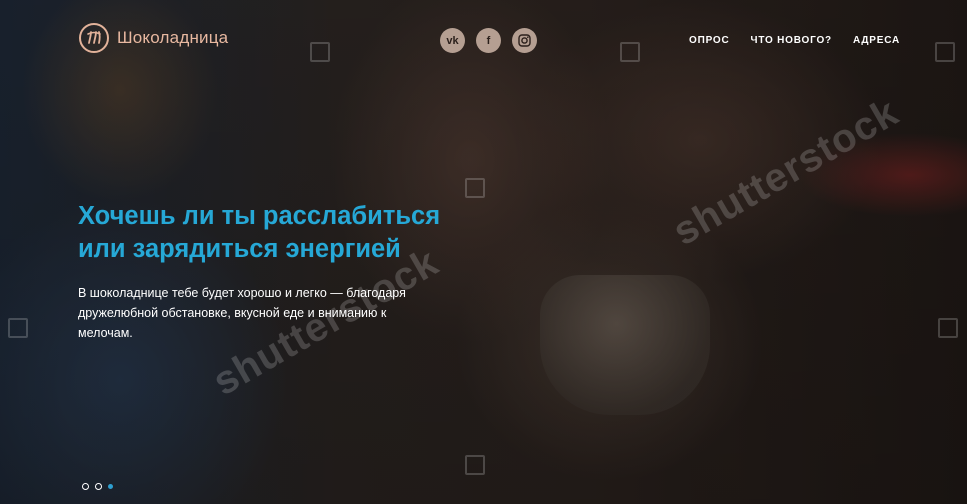 The image size is (967, 504). What do you see at coordinates (524, 40) in the screenshot?
I see `instagram-icon` at bounding box center [524, 40].